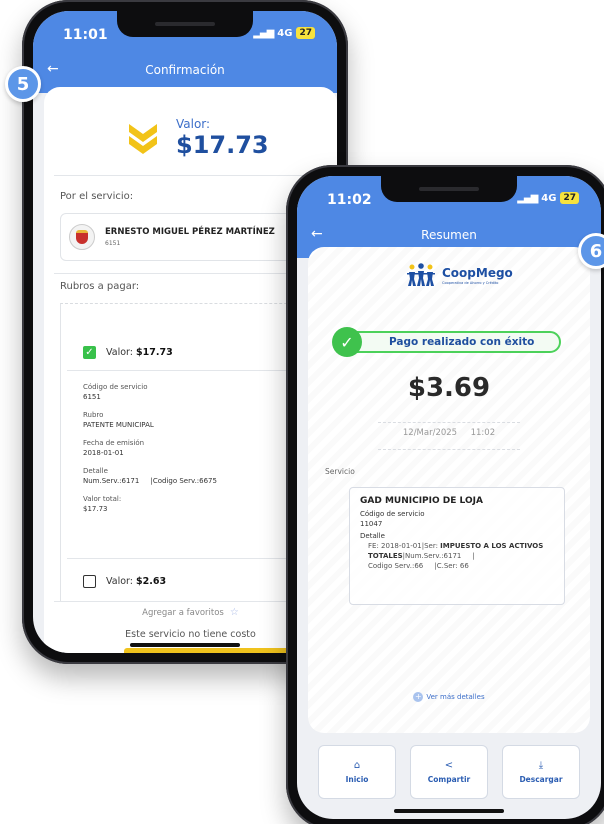  What do you see at coordinates (483, 433) in the screenshot?
I see `payment-time: 11:02` at bounding box center [483, 433].